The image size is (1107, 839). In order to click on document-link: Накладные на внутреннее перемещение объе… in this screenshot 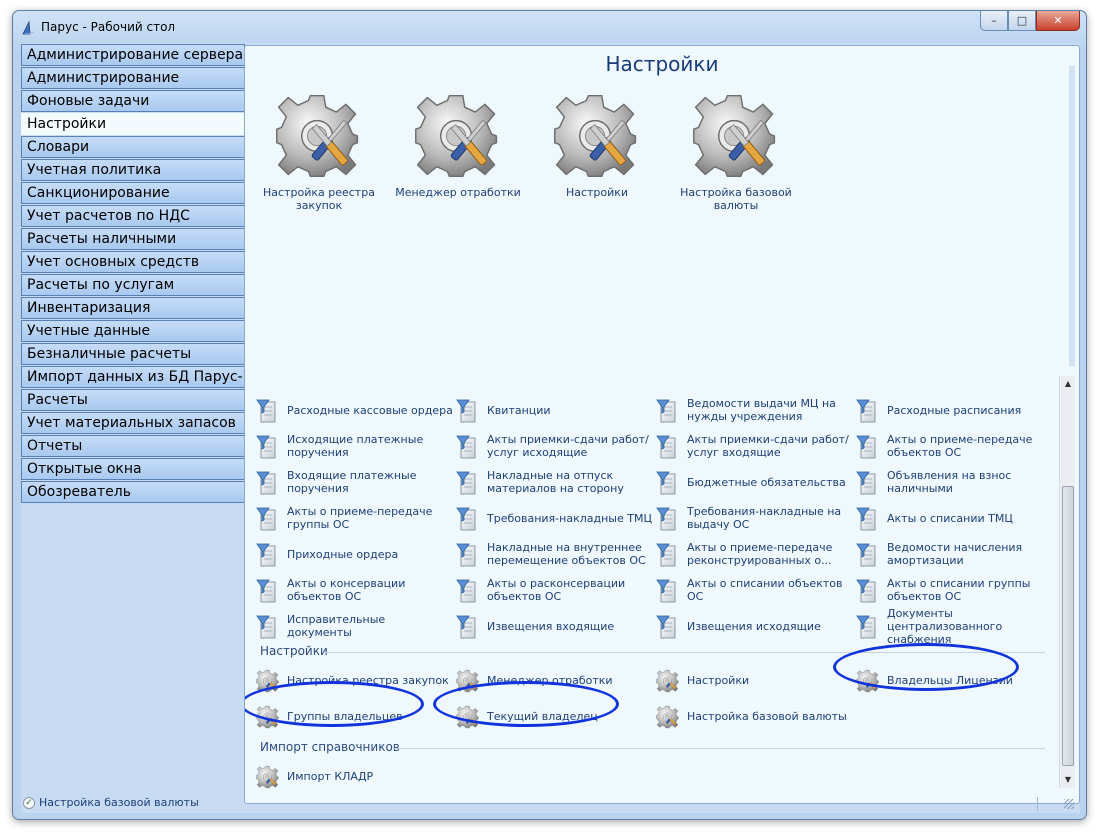, I will do `click(555, 554)`.